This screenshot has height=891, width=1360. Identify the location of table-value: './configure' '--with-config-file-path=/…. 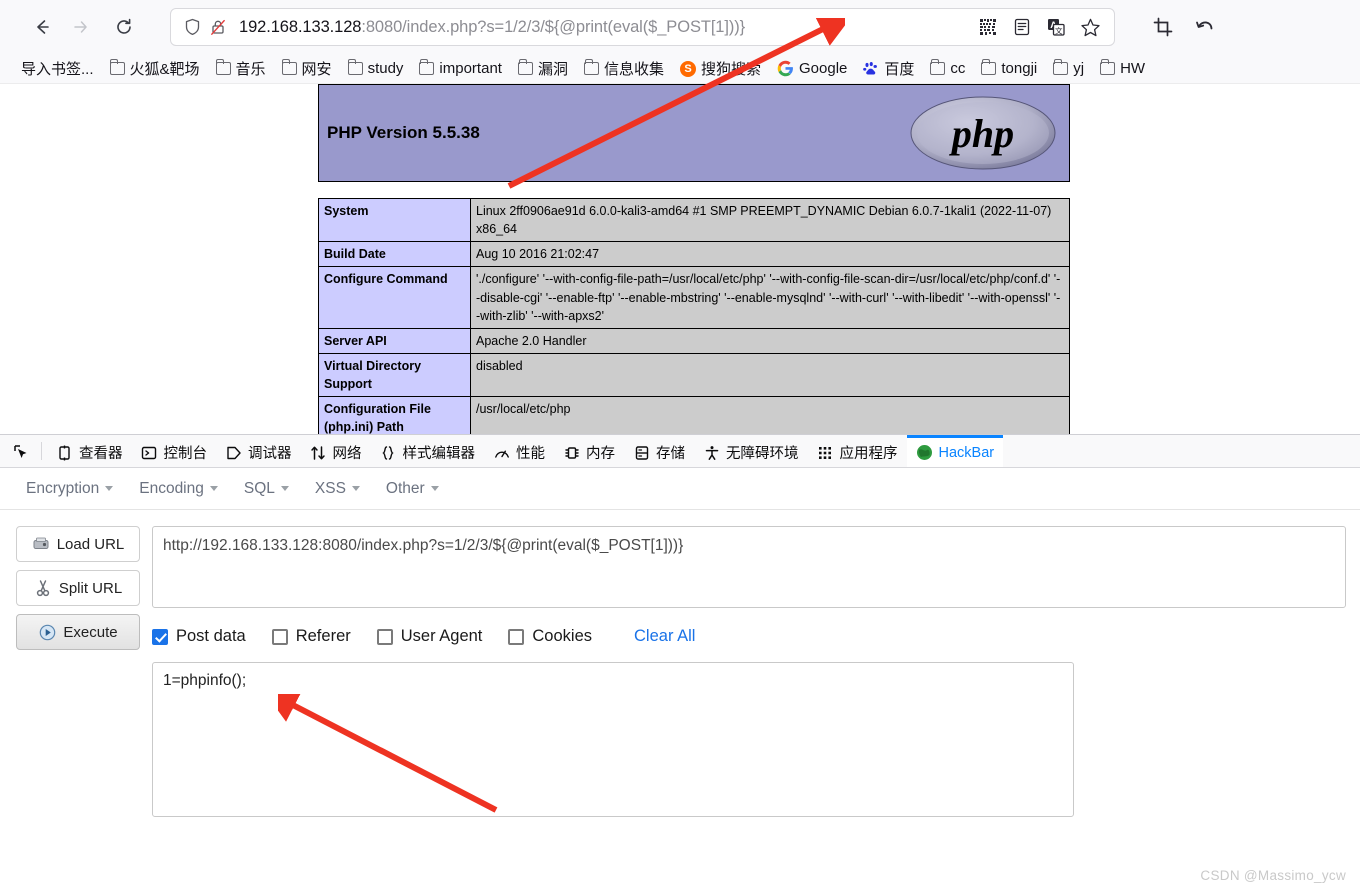
(770, 297).